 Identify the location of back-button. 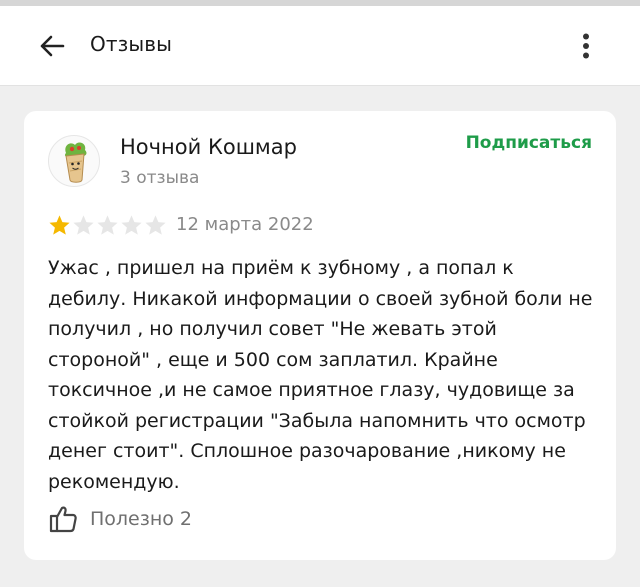
(52, 46).